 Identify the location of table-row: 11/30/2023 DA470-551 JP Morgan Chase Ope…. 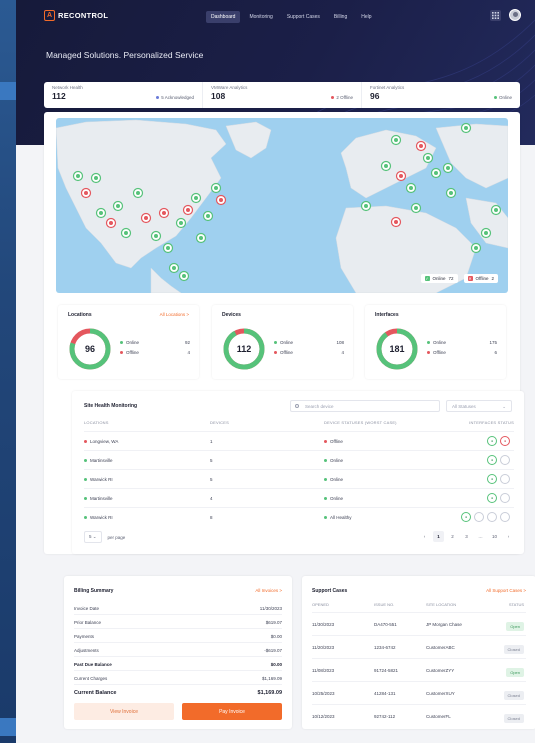
(419, 624).